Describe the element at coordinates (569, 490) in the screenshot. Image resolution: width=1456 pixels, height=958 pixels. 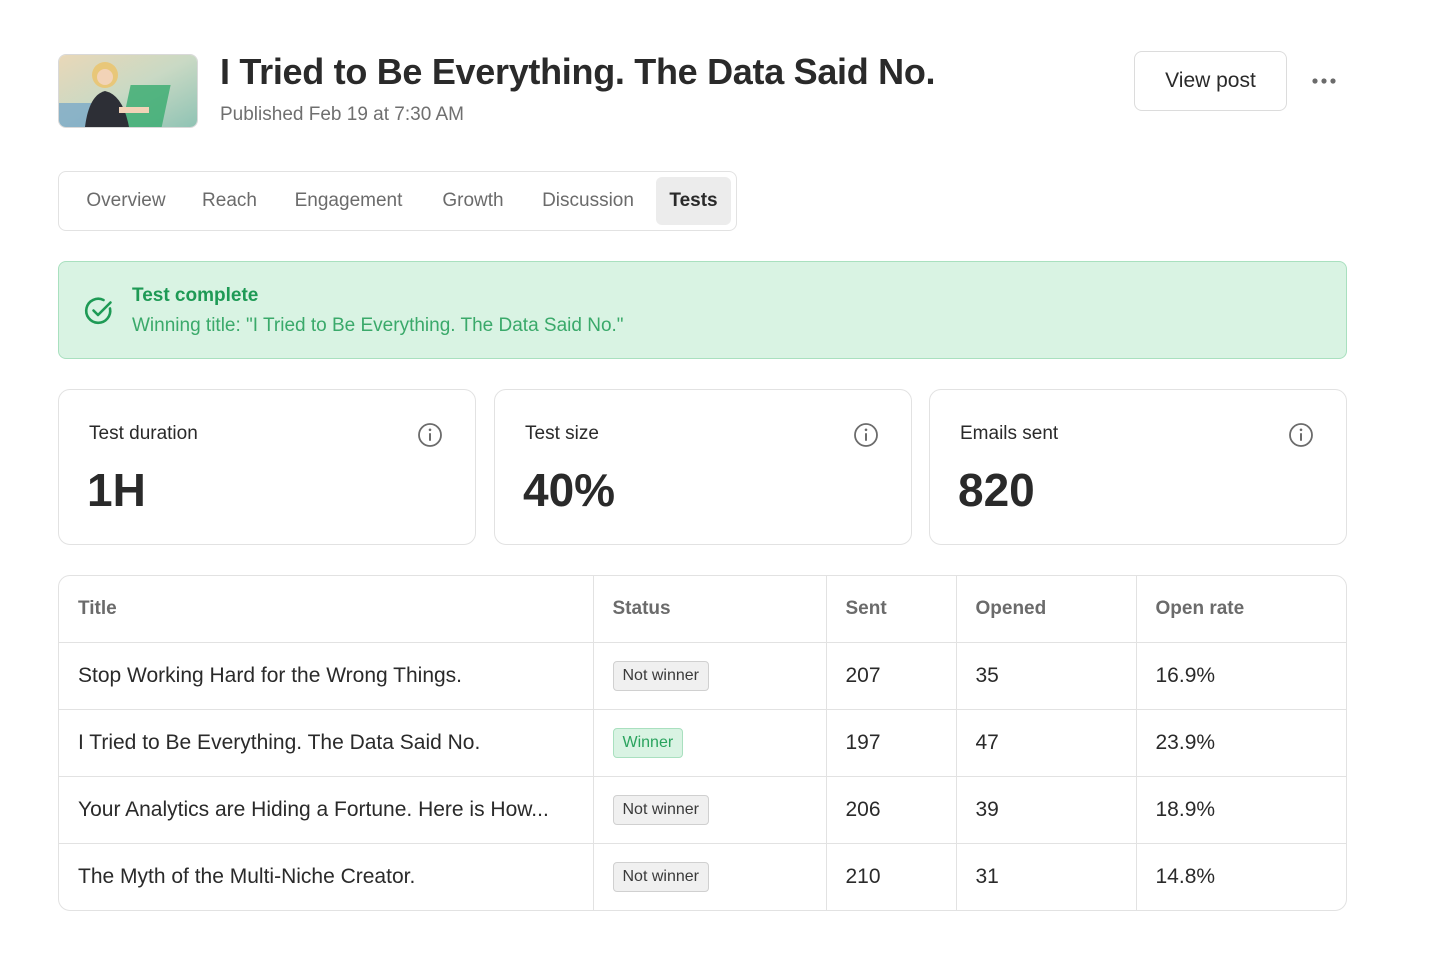
I see `stat-value: 40%` at that location.